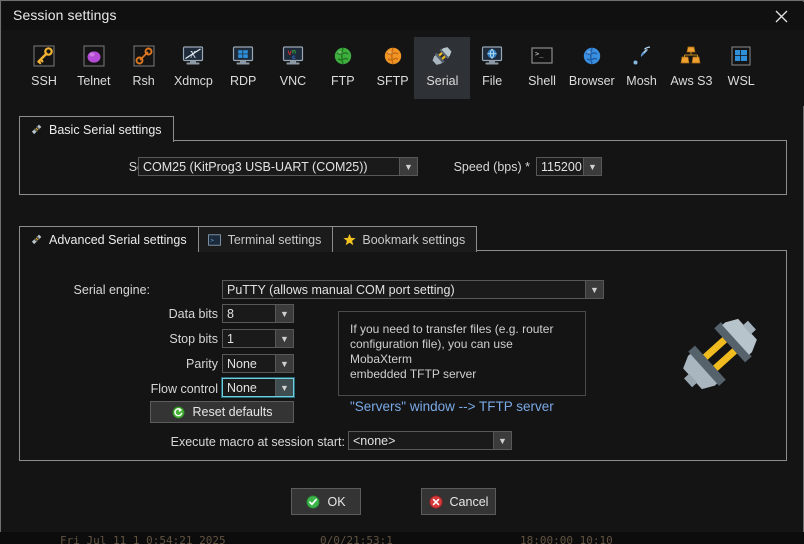  Describe the element at coordinates (349, 240) in the screenshot. I see `star-icon` at that location.